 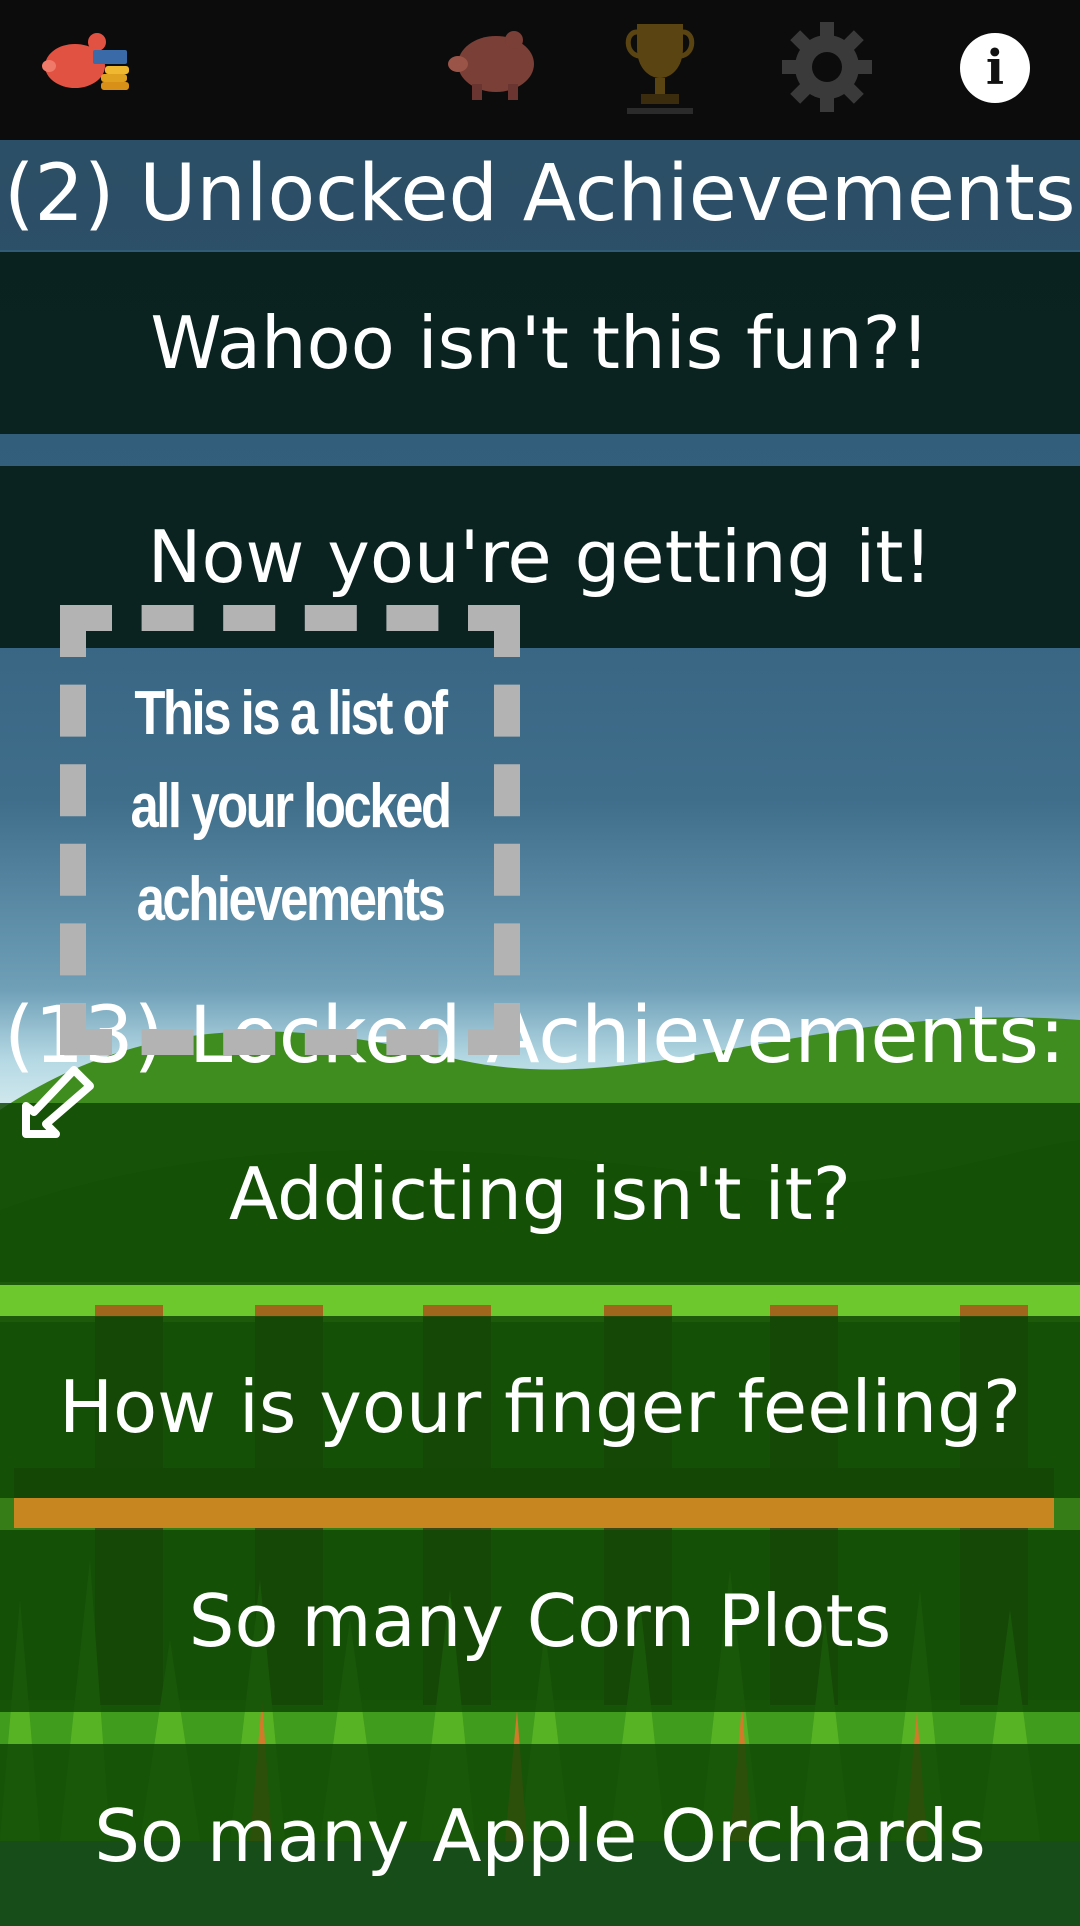 What do you see at coordinates (58, 1102) in the screenshot?
I see `pointer-arrow-icon` at bounding box center [58, 1102].